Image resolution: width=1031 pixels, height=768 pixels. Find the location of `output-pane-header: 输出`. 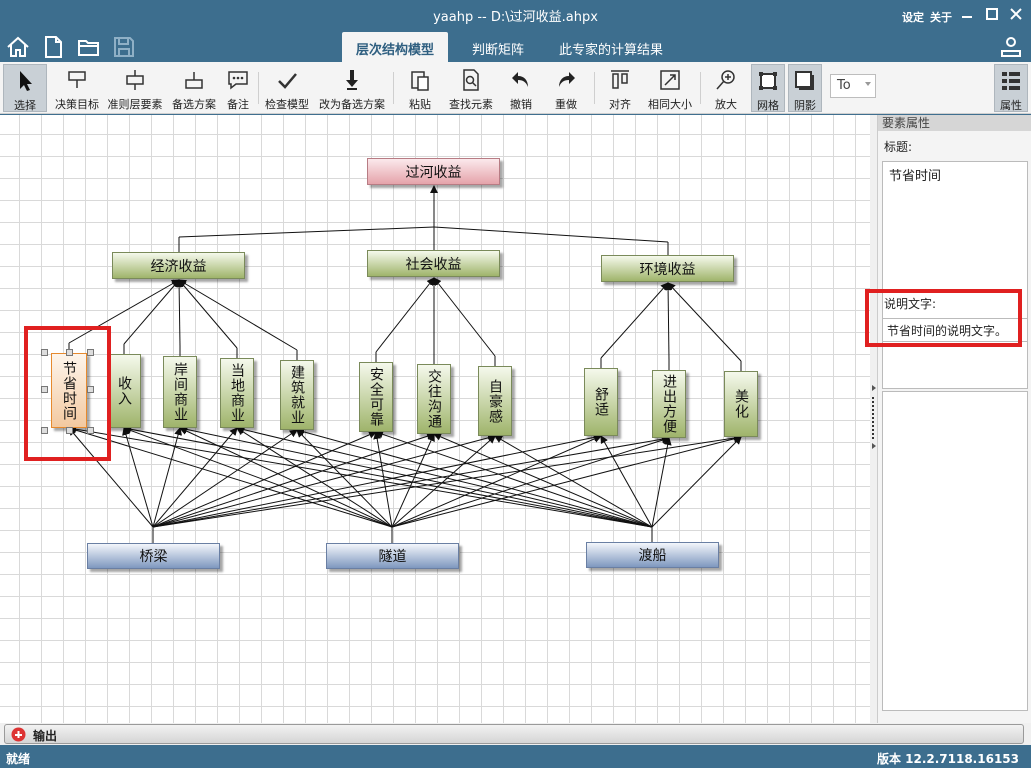

output-pane-header: 输出 is located at coordinates (514, 734).